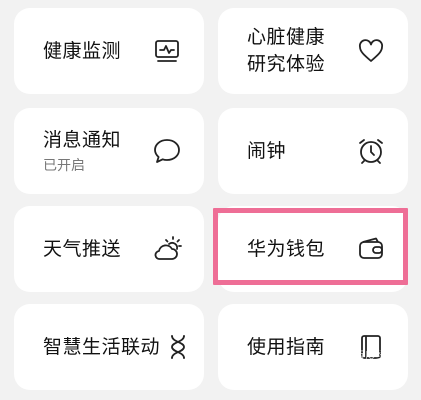 The image size is (421, 400). I want to click on heart-icon, so click(371, 51).